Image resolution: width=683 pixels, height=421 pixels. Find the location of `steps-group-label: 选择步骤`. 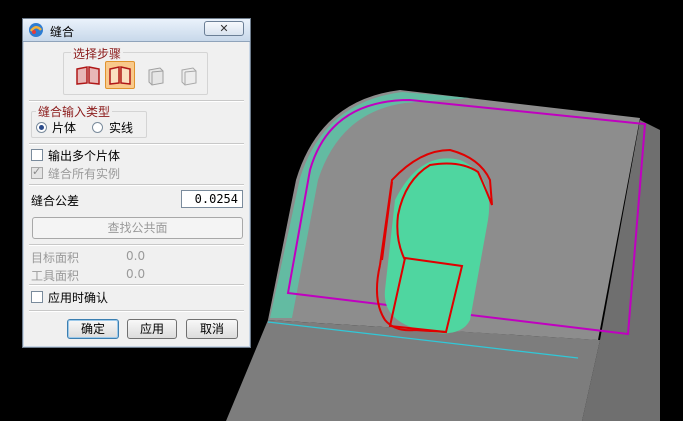

steps-group-label: 选择步骤 is located at coordinates (97, 53).